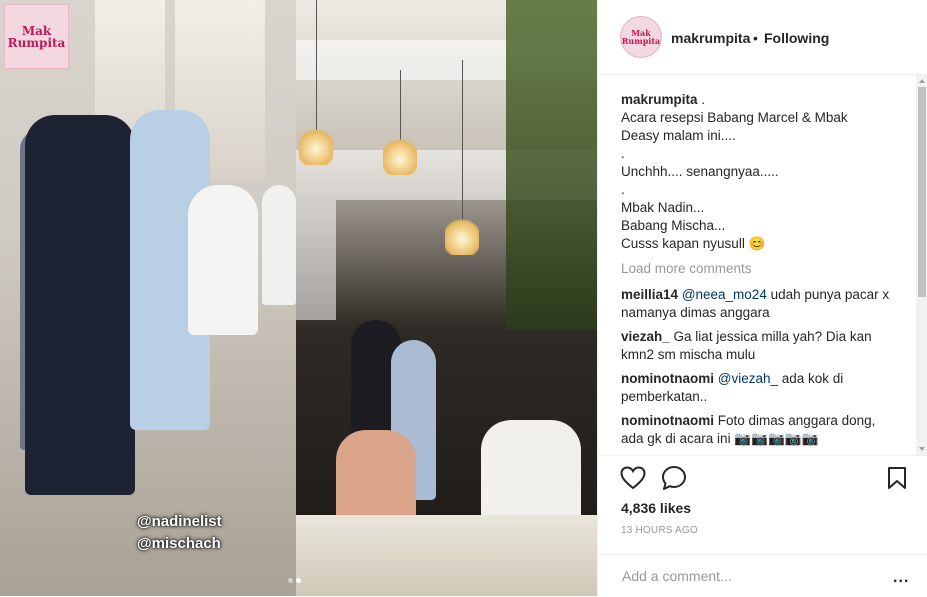  I want to click on greenery, so click(551, 165).